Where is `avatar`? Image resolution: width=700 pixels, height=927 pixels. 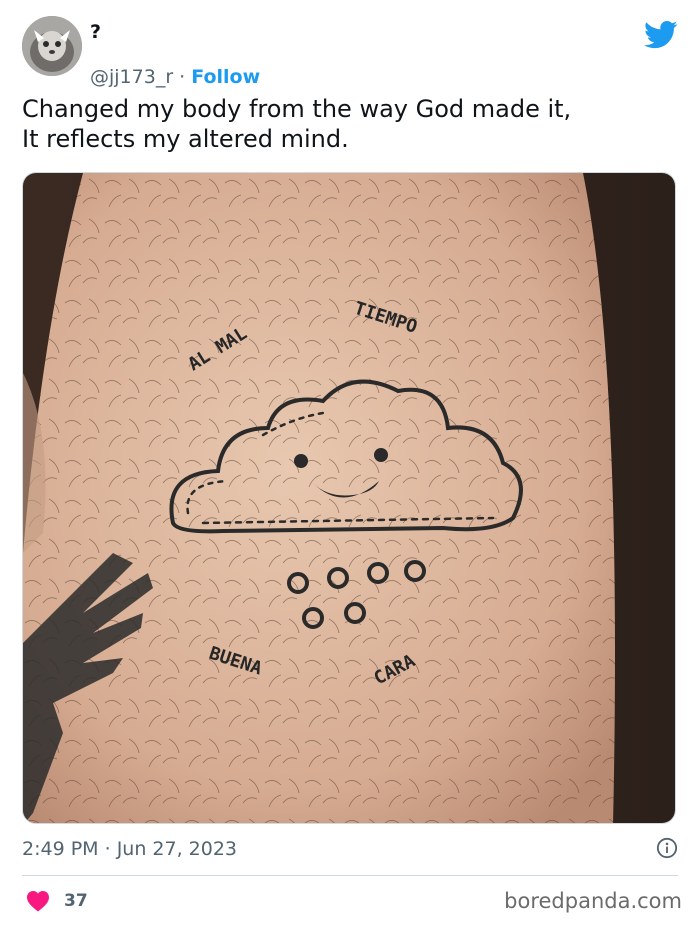
avatar is located at coordinates (52, 46).